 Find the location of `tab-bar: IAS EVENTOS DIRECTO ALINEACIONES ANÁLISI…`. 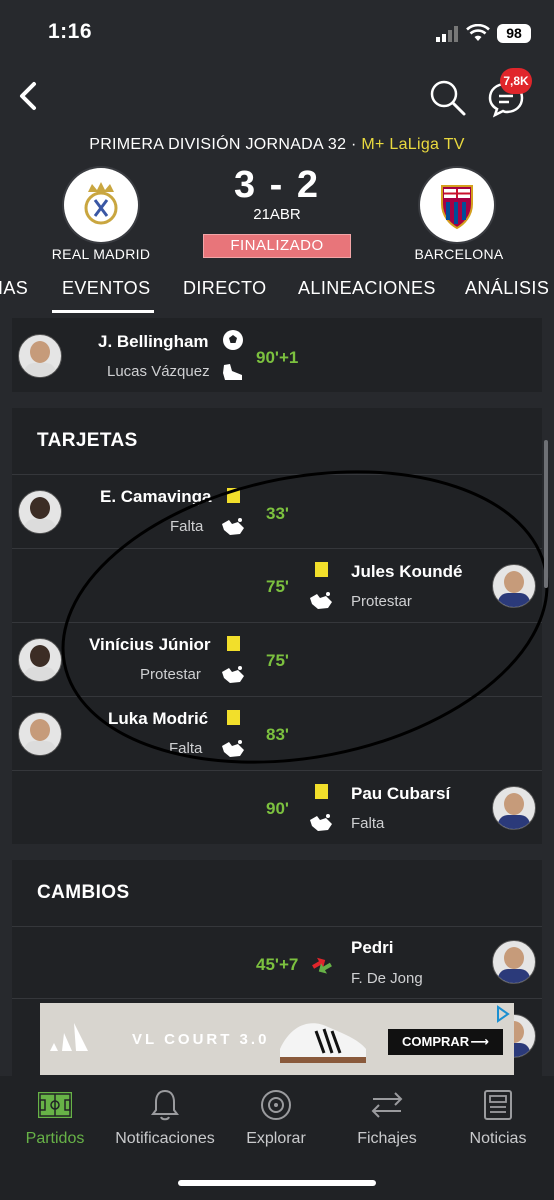

tab-bar: IAS EVENTOS DIRECTO ALINEACIONES ANÁLISI… is located at coordinates (277, 294).